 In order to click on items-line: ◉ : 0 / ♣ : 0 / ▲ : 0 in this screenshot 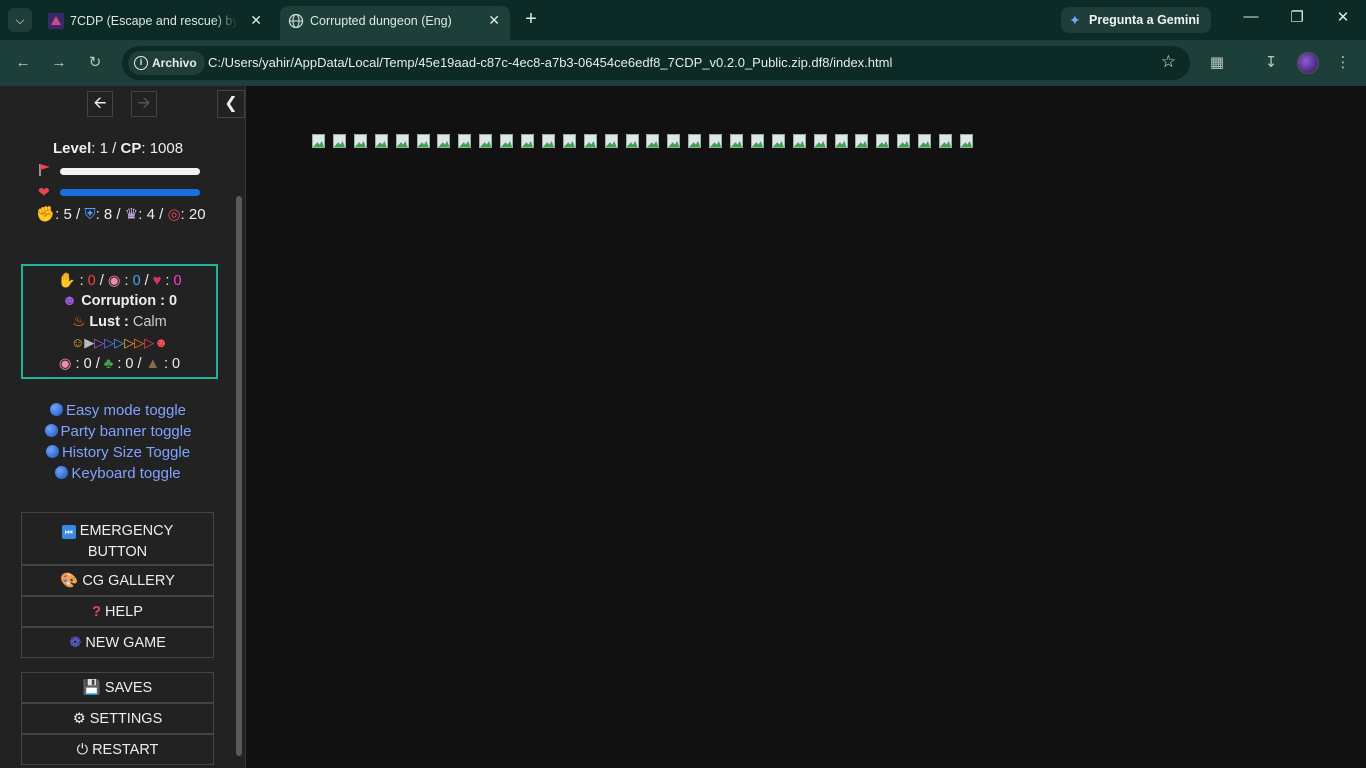, I will do `click(119, 364)`.